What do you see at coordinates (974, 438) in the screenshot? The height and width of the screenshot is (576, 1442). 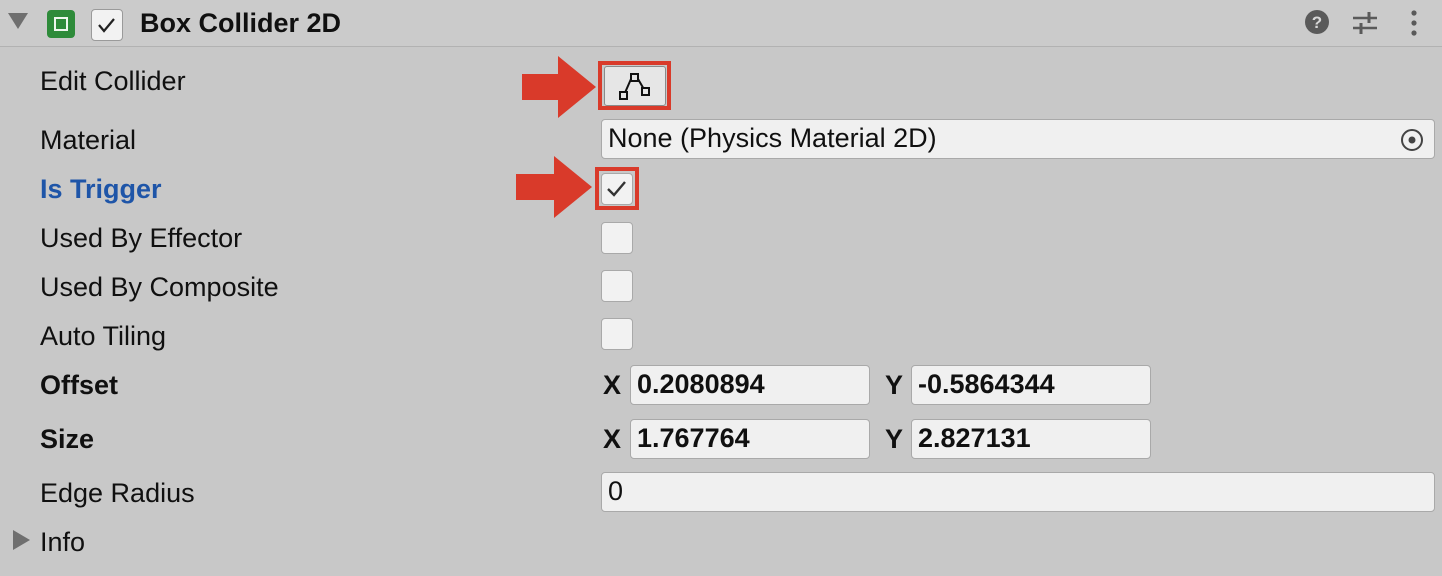 I see `size-y-value: 2.827131` at bounding box center [974, 438].